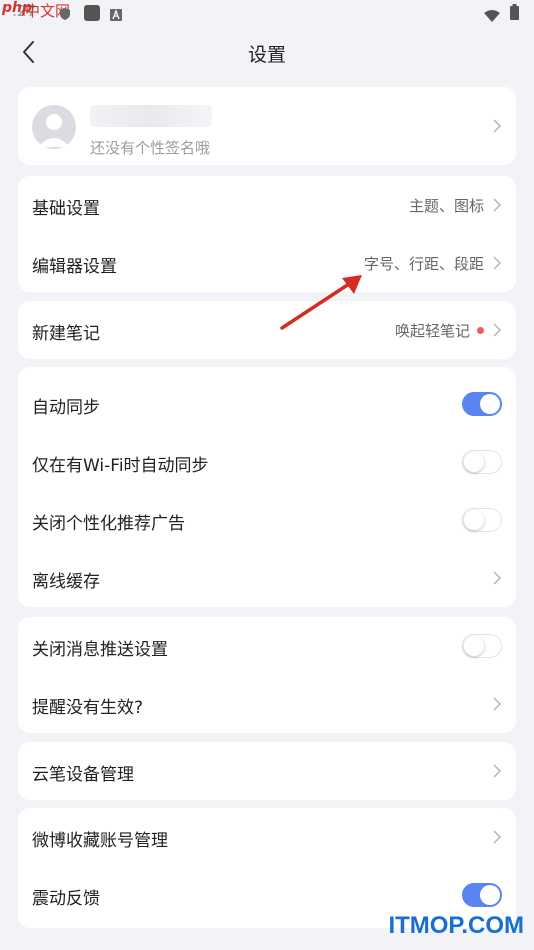 The width and height of the screenshot is (534, 950). I want to click on wifi-icon, so click(492, 16).